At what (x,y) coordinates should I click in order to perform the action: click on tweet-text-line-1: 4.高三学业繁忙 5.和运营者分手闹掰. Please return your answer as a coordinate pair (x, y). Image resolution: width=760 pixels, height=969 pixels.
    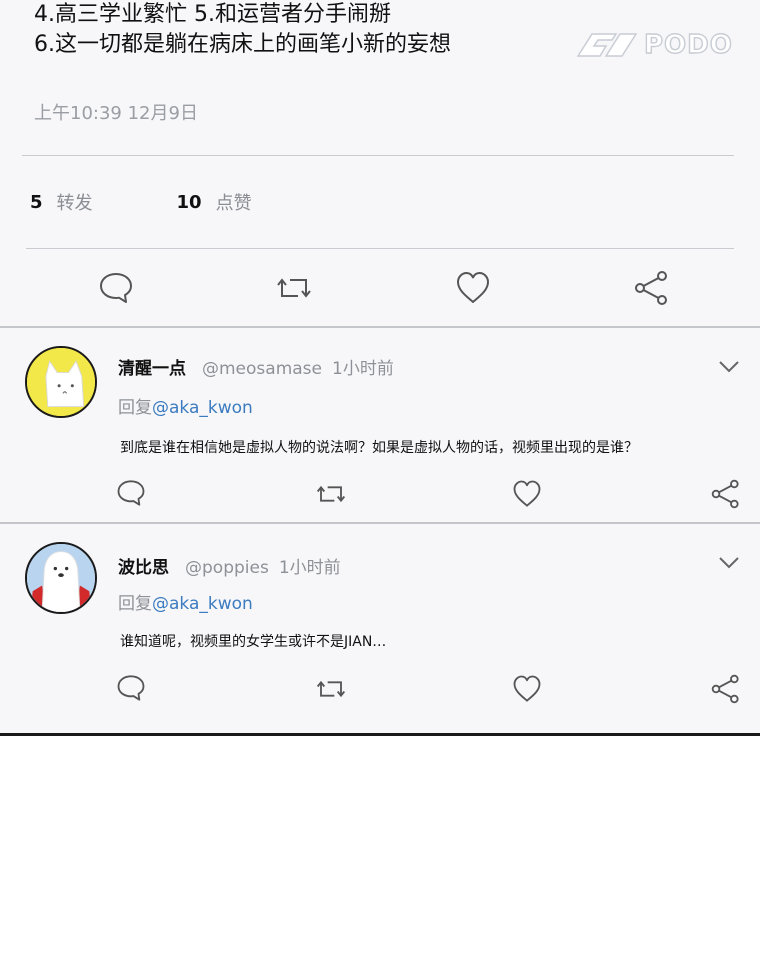
    Looking at the image, I should click on (212, 14).